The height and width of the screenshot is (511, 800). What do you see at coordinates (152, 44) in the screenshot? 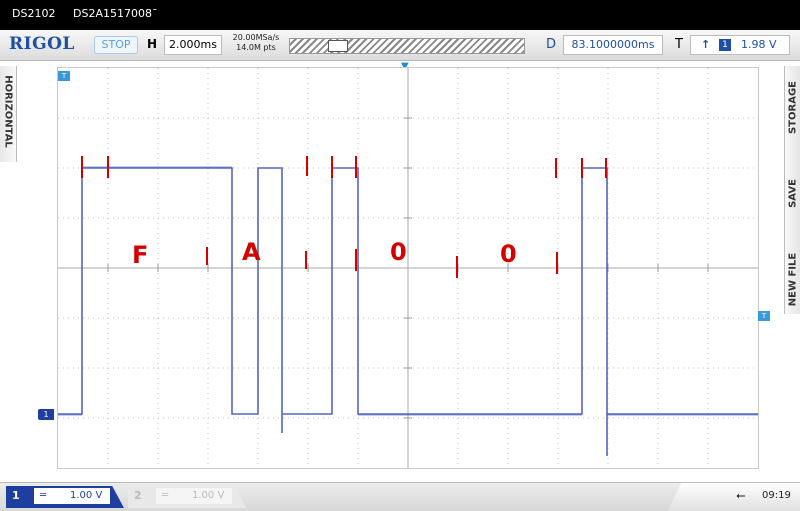
I see `horizontal-label: H` at bounding box center [152, 44].